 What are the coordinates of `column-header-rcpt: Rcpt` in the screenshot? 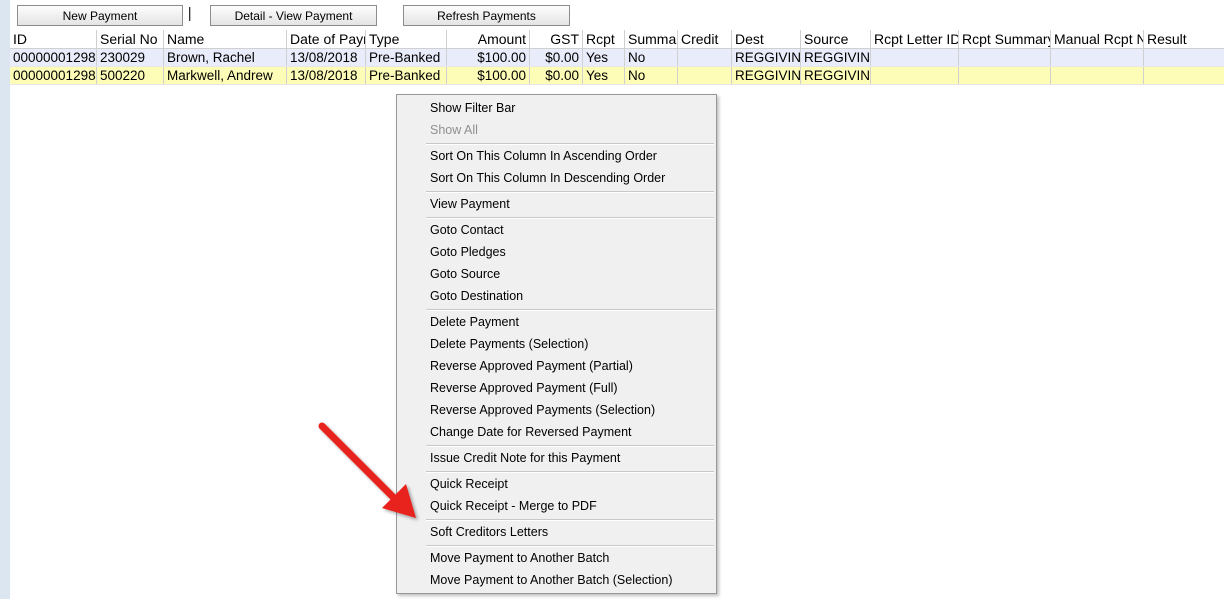 It's located at (604, 39).